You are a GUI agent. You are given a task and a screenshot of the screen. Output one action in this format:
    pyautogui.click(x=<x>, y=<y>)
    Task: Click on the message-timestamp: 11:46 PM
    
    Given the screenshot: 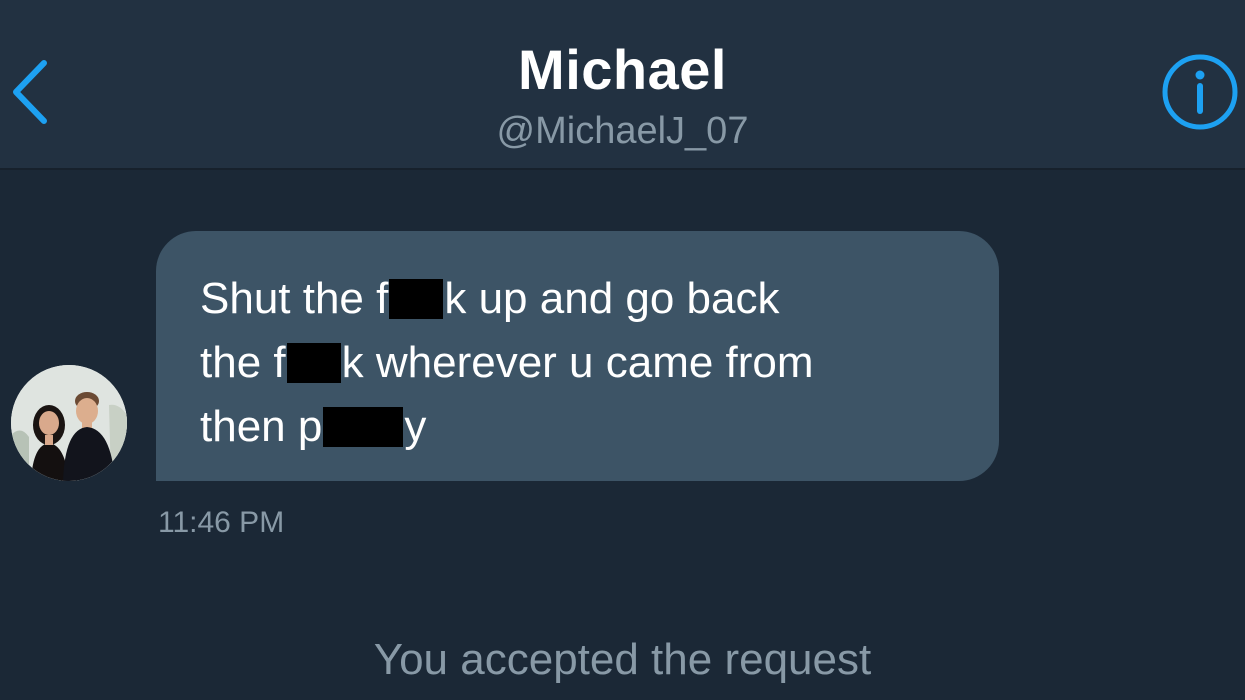 What is the action you would take?
    pyautogui.click(x=221, y=522)
    